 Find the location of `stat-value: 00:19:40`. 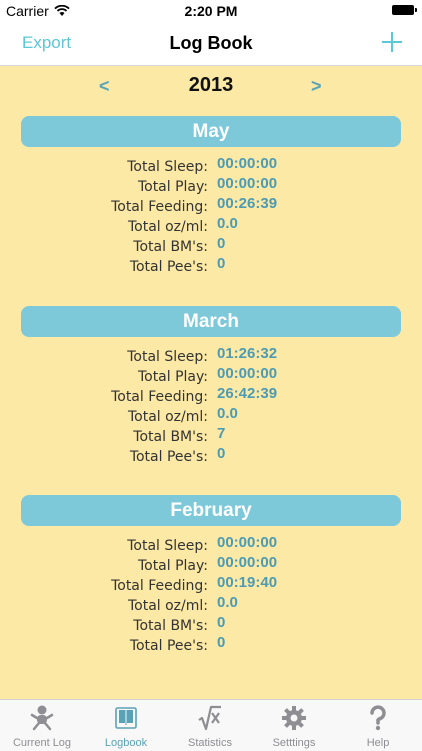

stat-value: 00:19:40 is located at coordinates (247, 582).